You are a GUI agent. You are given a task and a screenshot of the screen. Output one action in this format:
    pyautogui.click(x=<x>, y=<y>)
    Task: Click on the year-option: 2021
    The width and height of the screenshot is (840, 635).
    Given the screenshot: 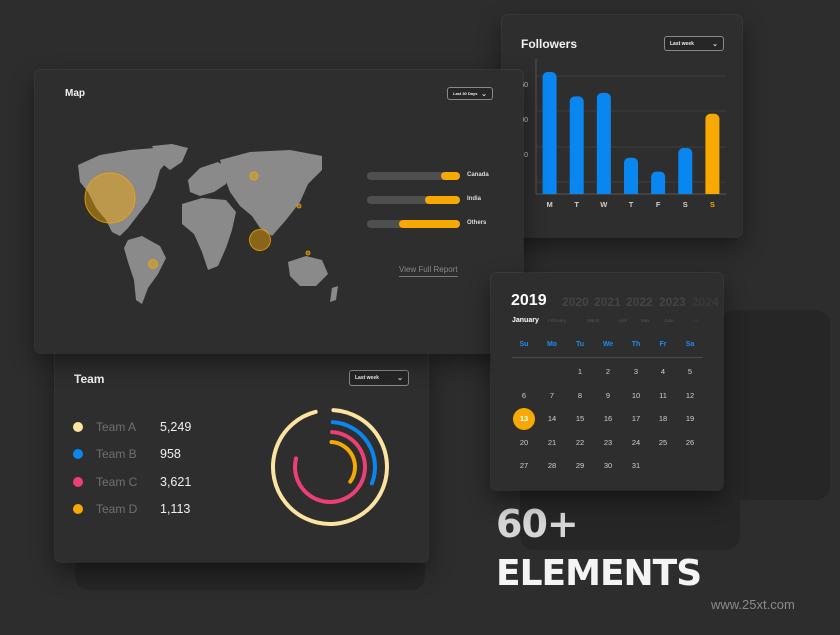 What is the action you would take?
    pyautogui.click(x=607, y=302)
    